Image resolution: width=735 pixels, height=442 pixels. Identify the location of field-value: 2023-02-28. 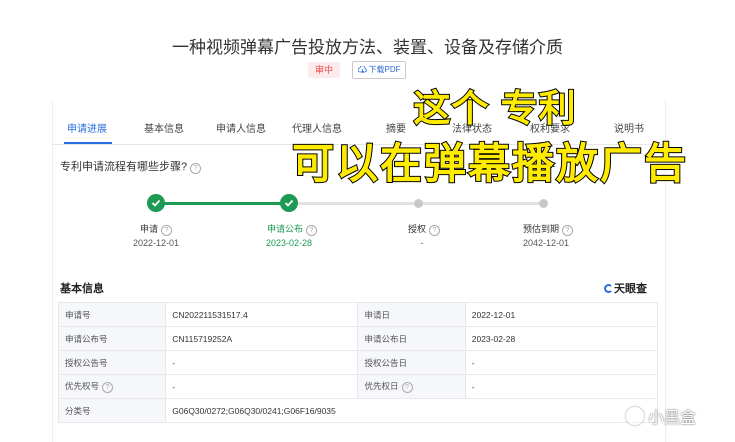
(561, 338).